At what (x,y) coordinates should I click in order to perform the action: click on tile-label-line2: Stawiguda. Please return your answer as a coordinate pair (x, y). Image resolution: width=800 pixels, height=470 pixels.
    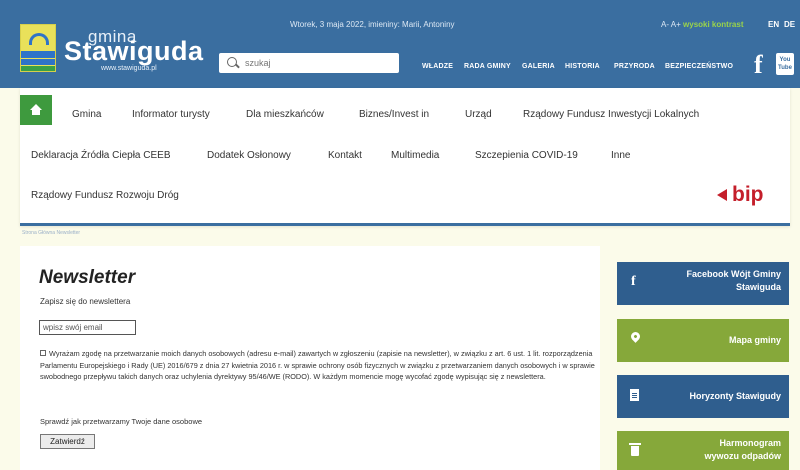
    Looking at the image, I should click on (758, 287).